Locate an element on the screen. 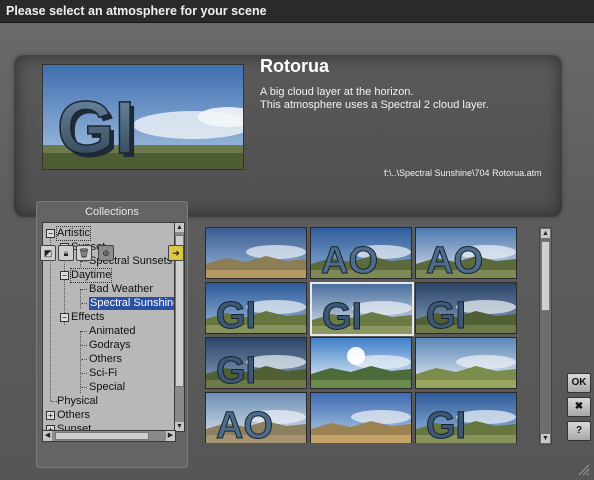 This screenshot has width=594, height=480. tree-node-daytime: Daytime is located at coordinates (91, 275).